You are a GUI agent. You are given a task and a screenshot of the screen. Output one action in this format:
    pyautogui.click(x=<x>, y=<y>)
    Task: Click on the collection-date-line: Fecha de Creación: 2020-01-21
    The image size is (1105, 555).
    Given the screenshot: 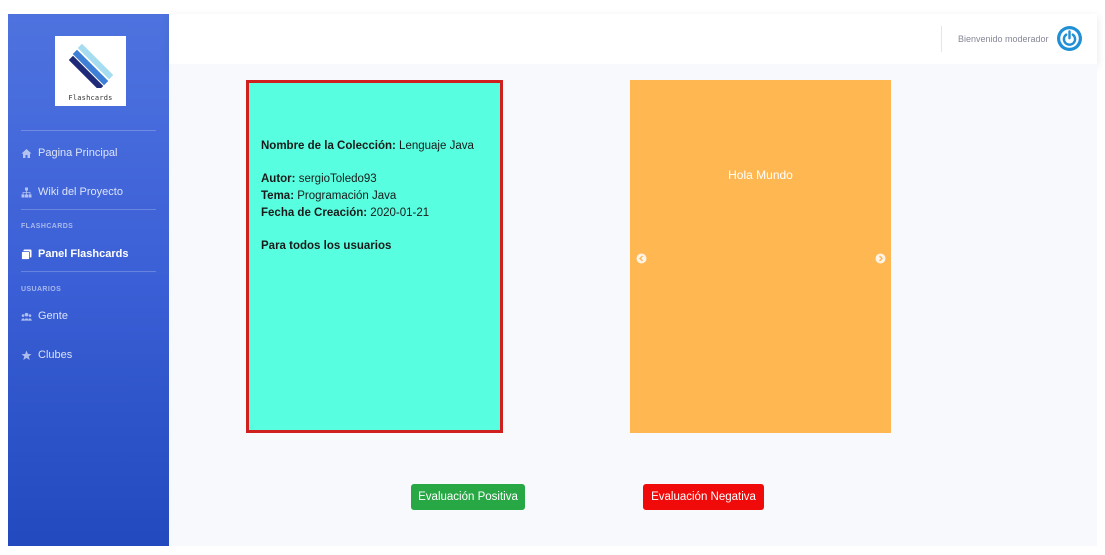 What is the action you would take?
    pyautogui.click(x=380, y=213)
    